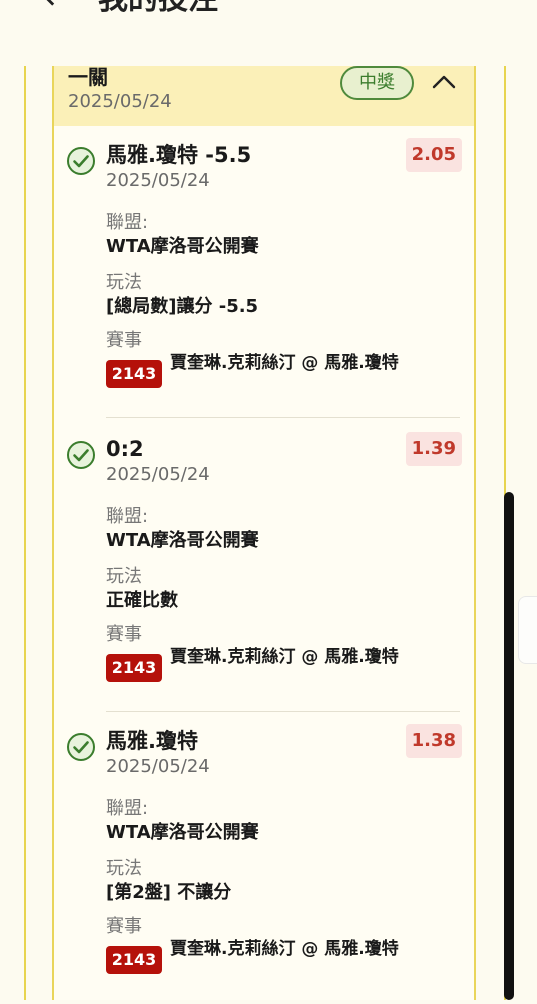  I want to click on chevron-up-icon, so click(444, 82).